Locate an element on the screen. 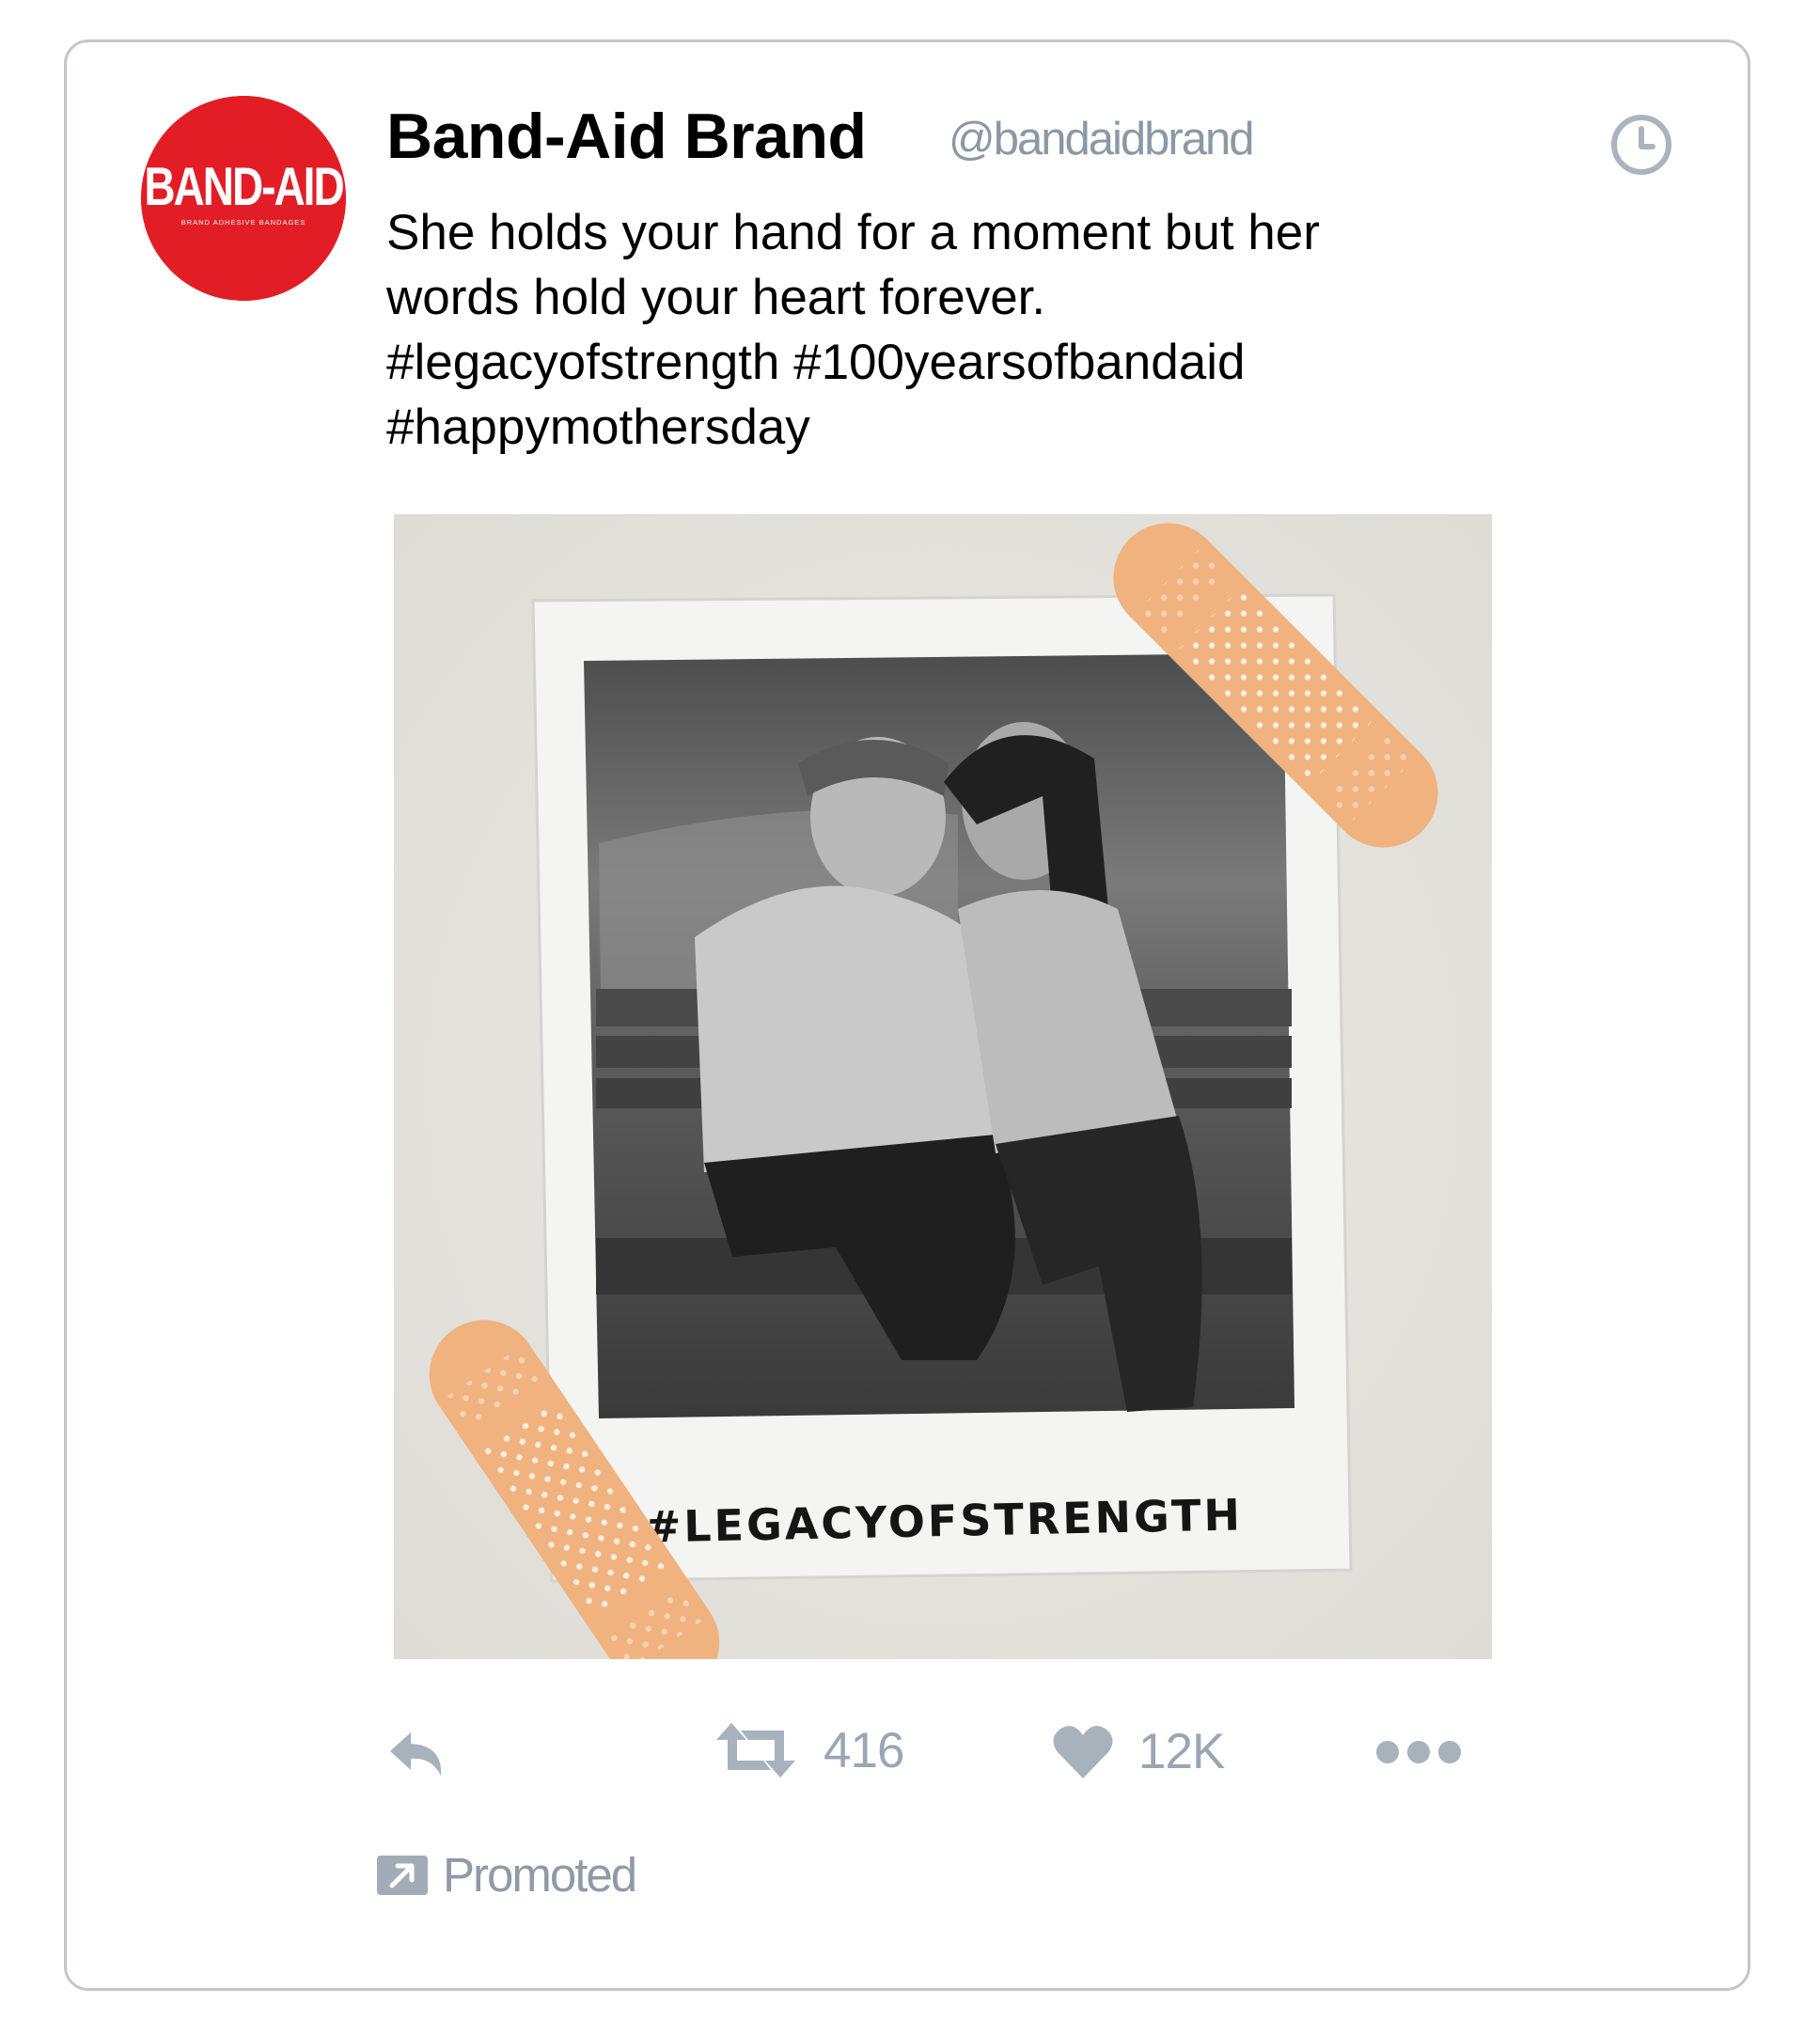 This screenshot has width=1820, height=2036. reply-icon is located at coordinates (416, 1754).